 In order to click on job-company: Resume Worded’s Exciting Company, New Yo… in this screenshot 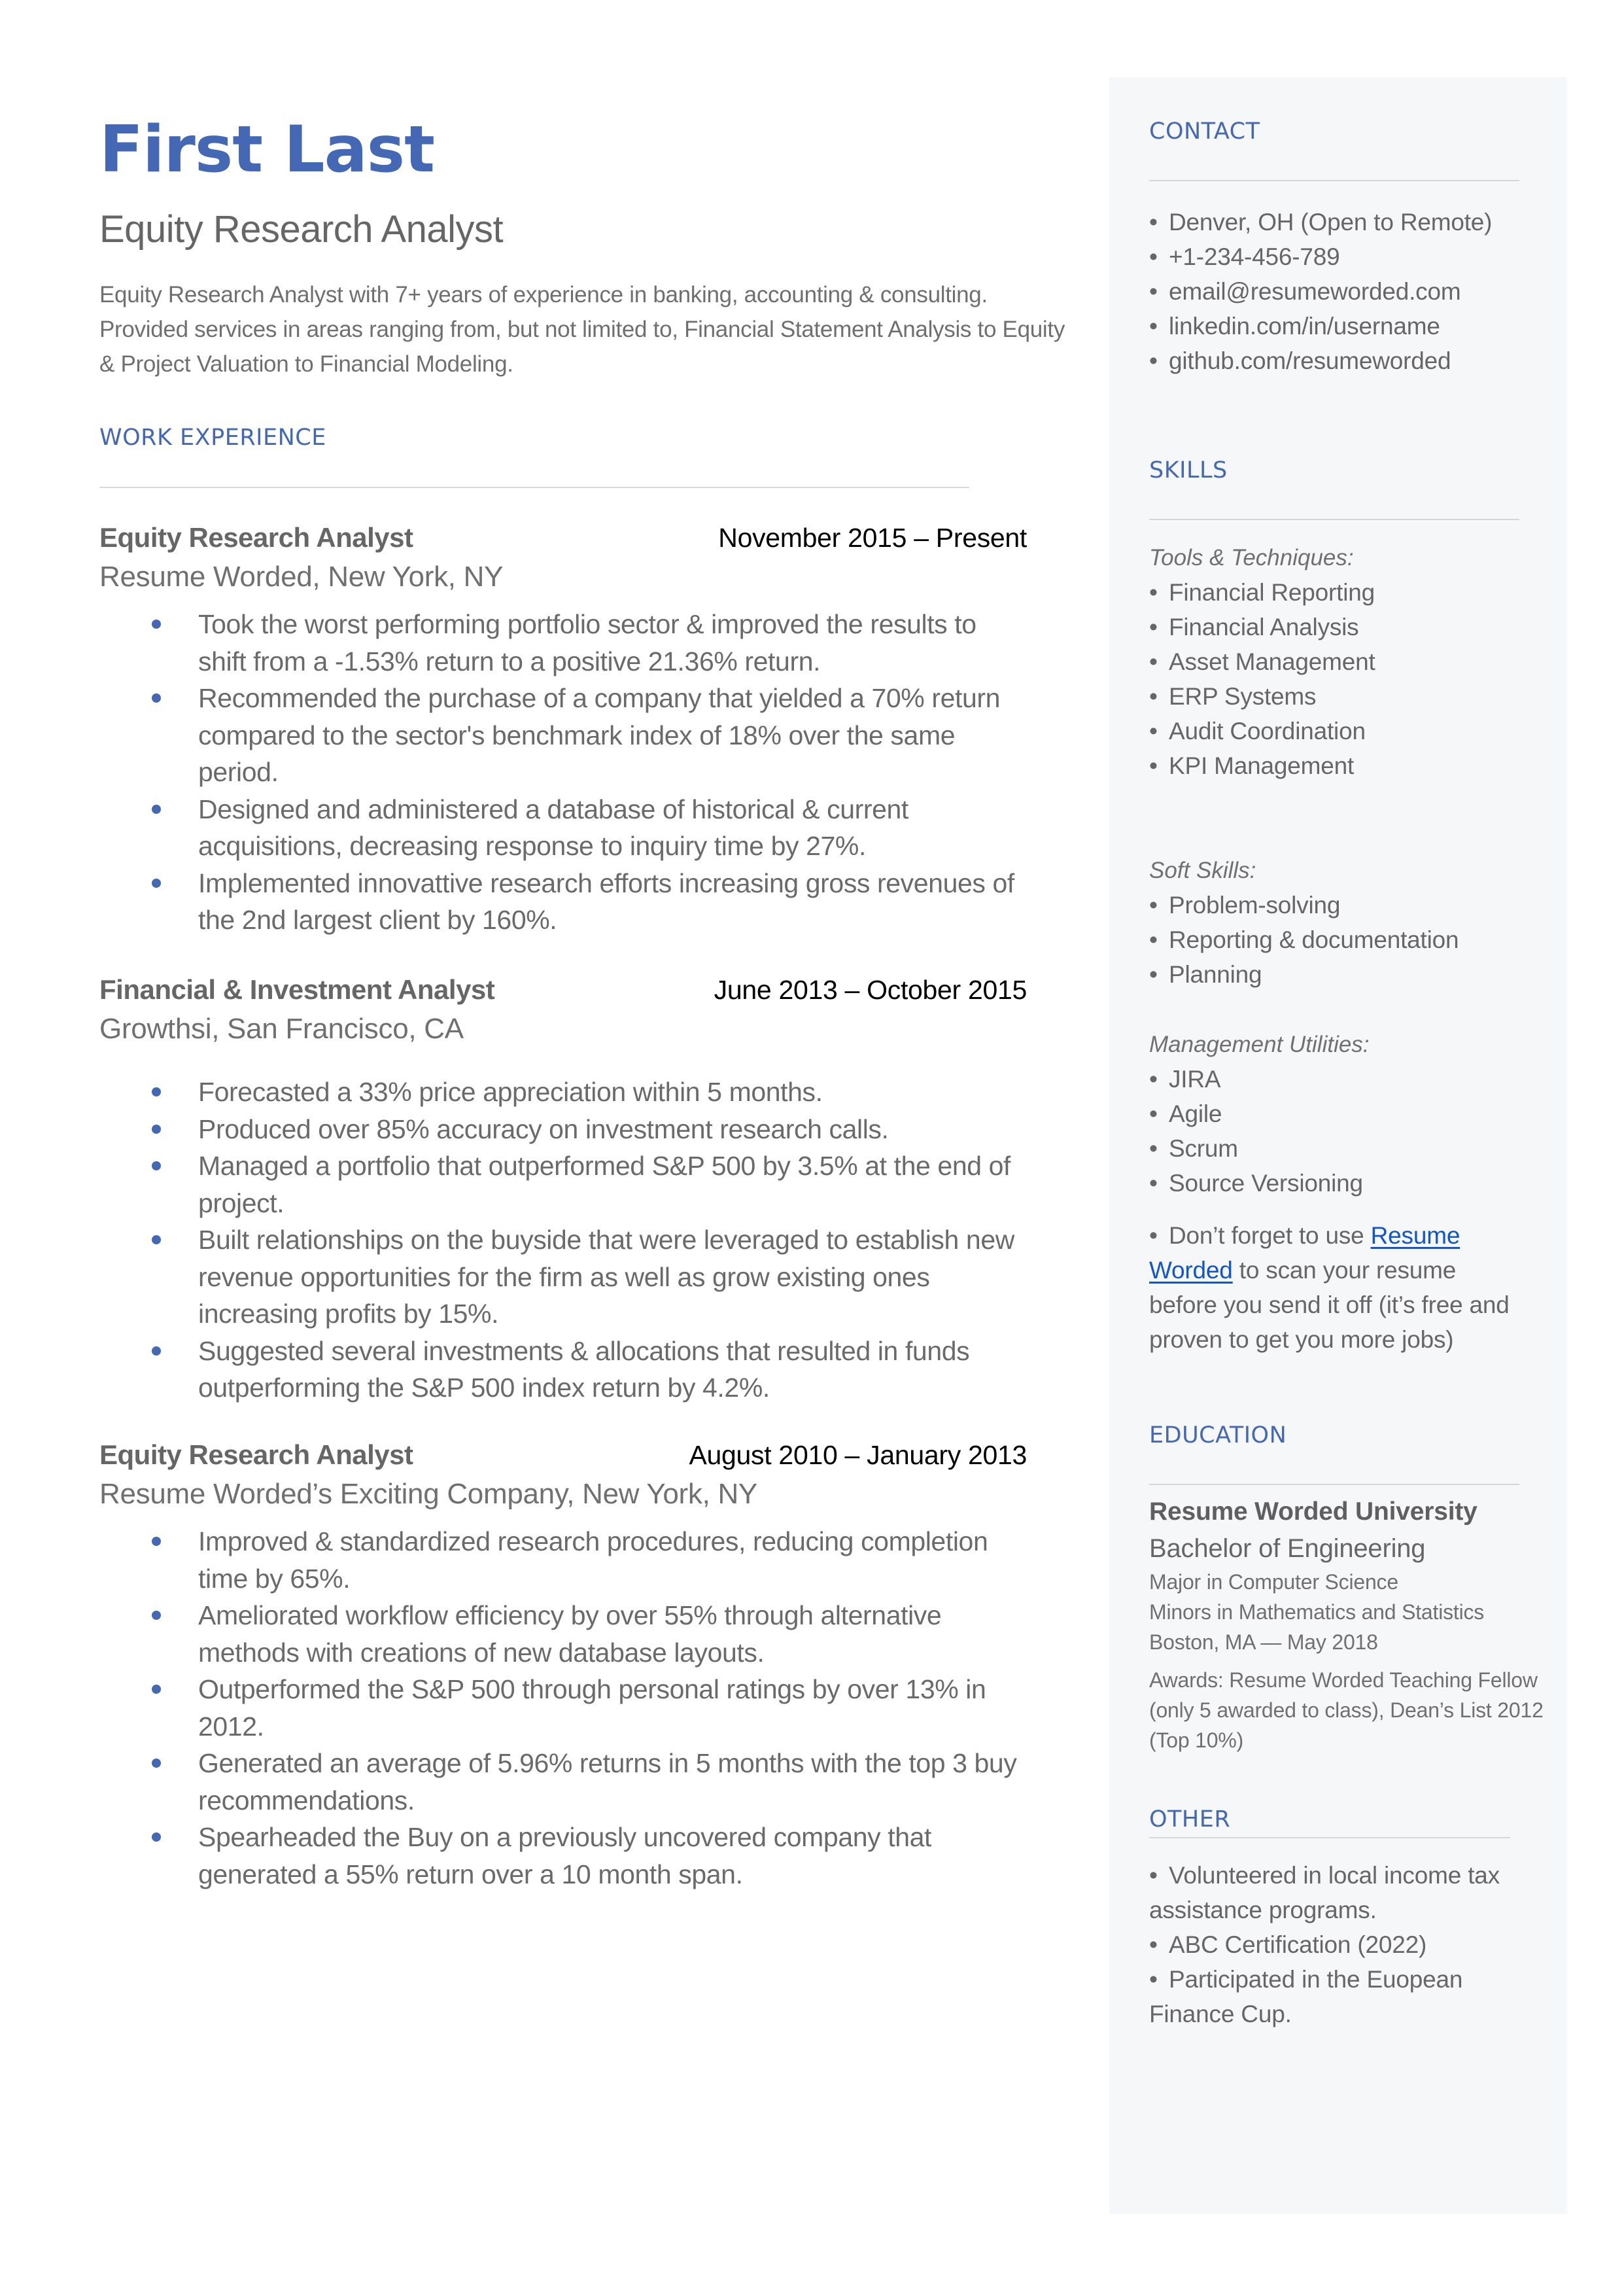, I will do `click(428, 1494)`.